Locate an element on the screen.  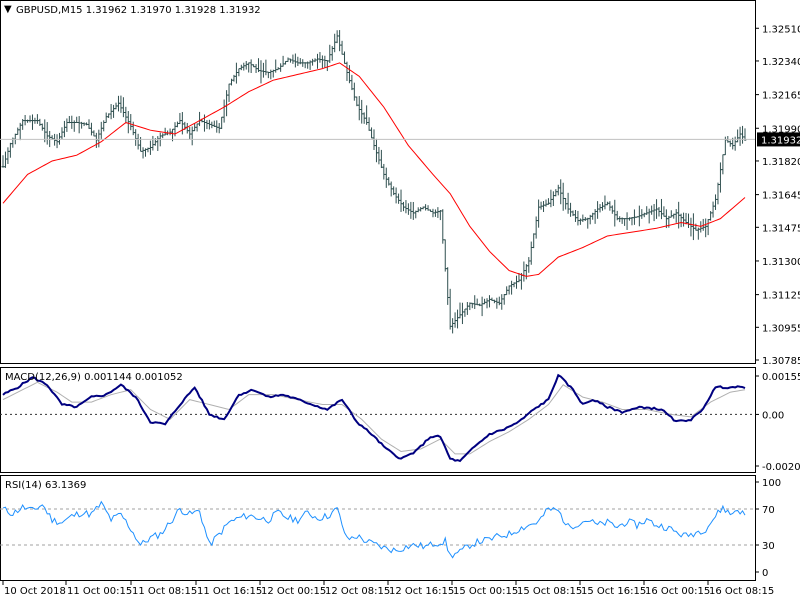
symbol-dropdown-icon: ▼ is located at coordinates (8, 9).